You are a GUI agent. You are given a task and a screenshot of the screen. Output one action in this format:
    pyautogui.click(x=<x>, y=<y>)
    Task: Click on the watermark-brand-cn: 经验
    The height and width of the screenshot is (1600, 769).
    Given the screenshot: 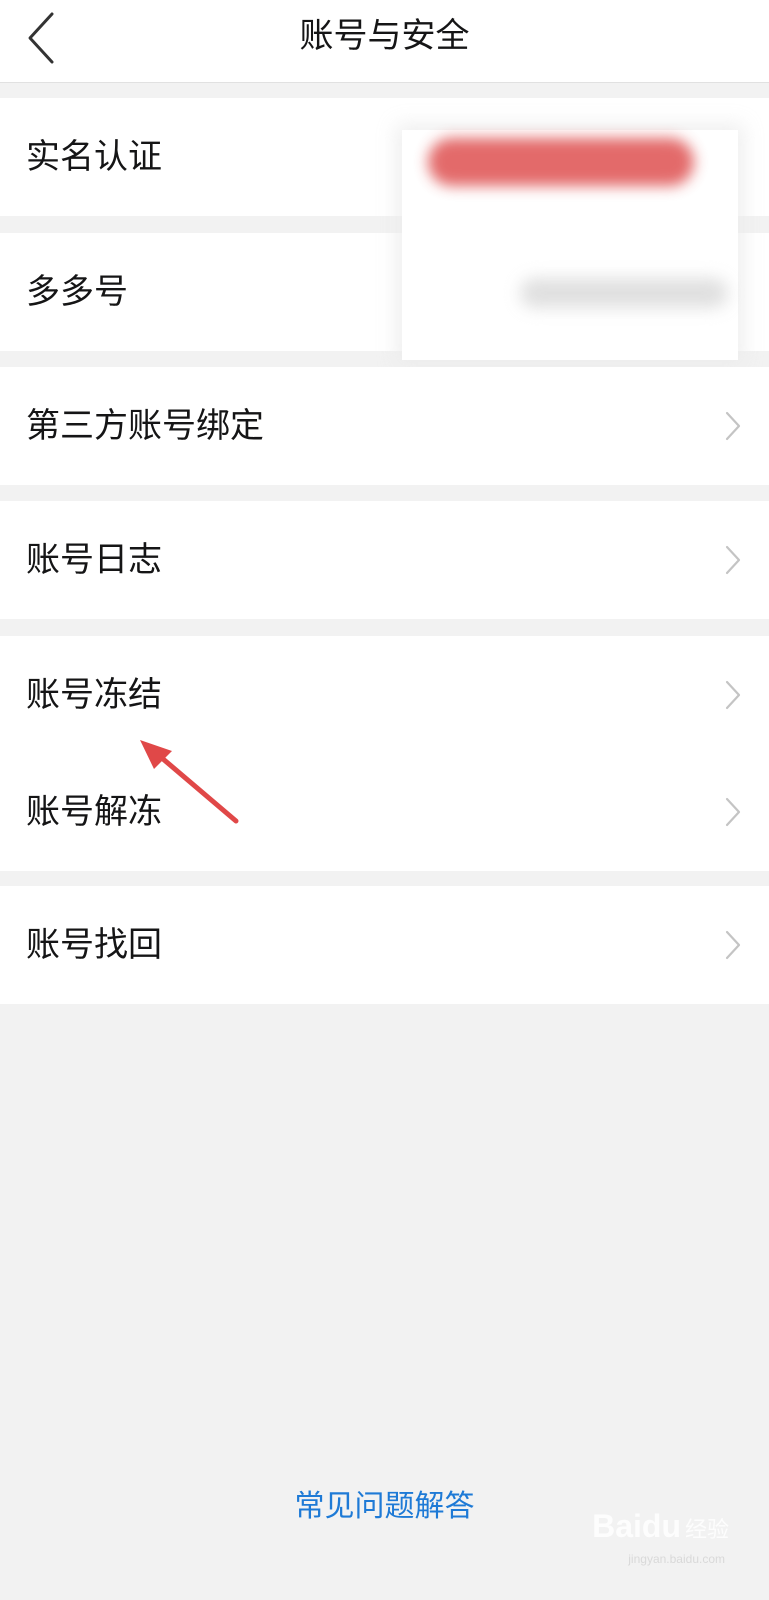 What is the action you would take?
    pyautogui.click(x=706, y=1529)
    